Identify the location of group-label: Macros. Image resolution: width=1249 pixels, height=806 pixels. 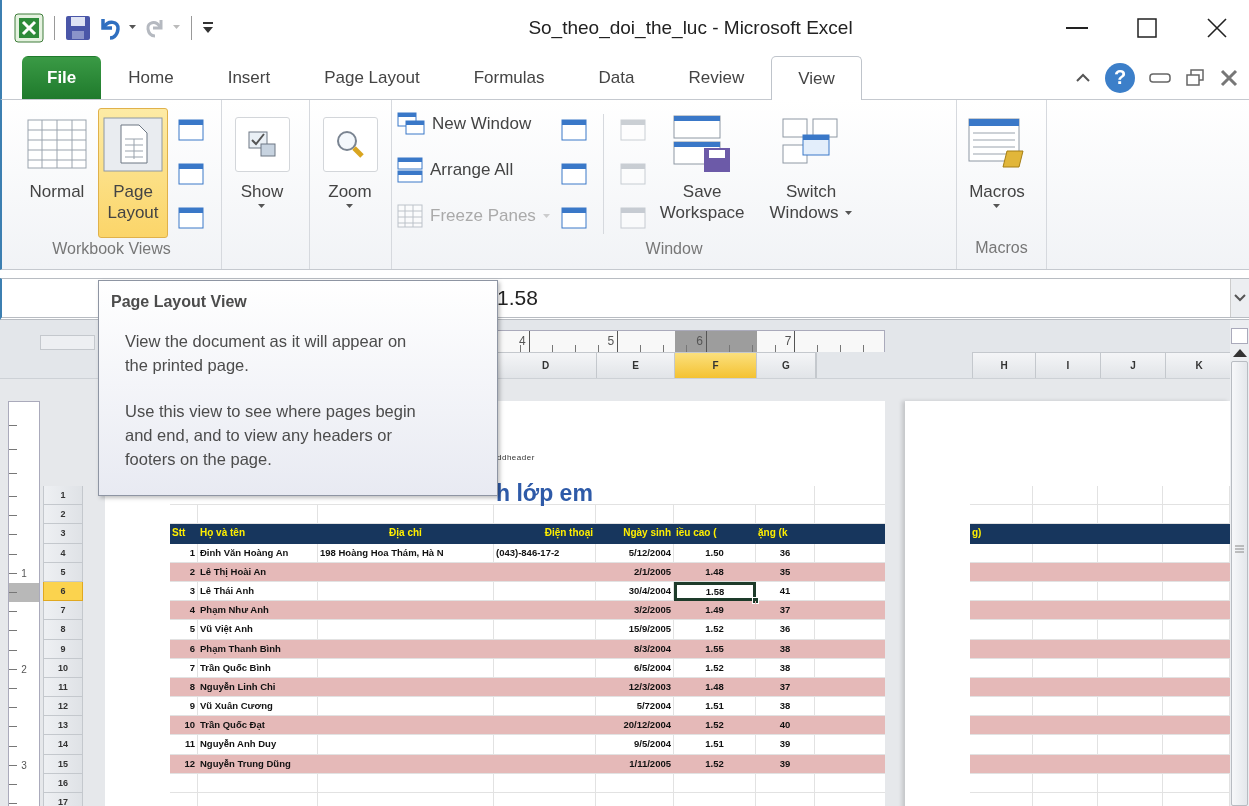
(1001, 248).